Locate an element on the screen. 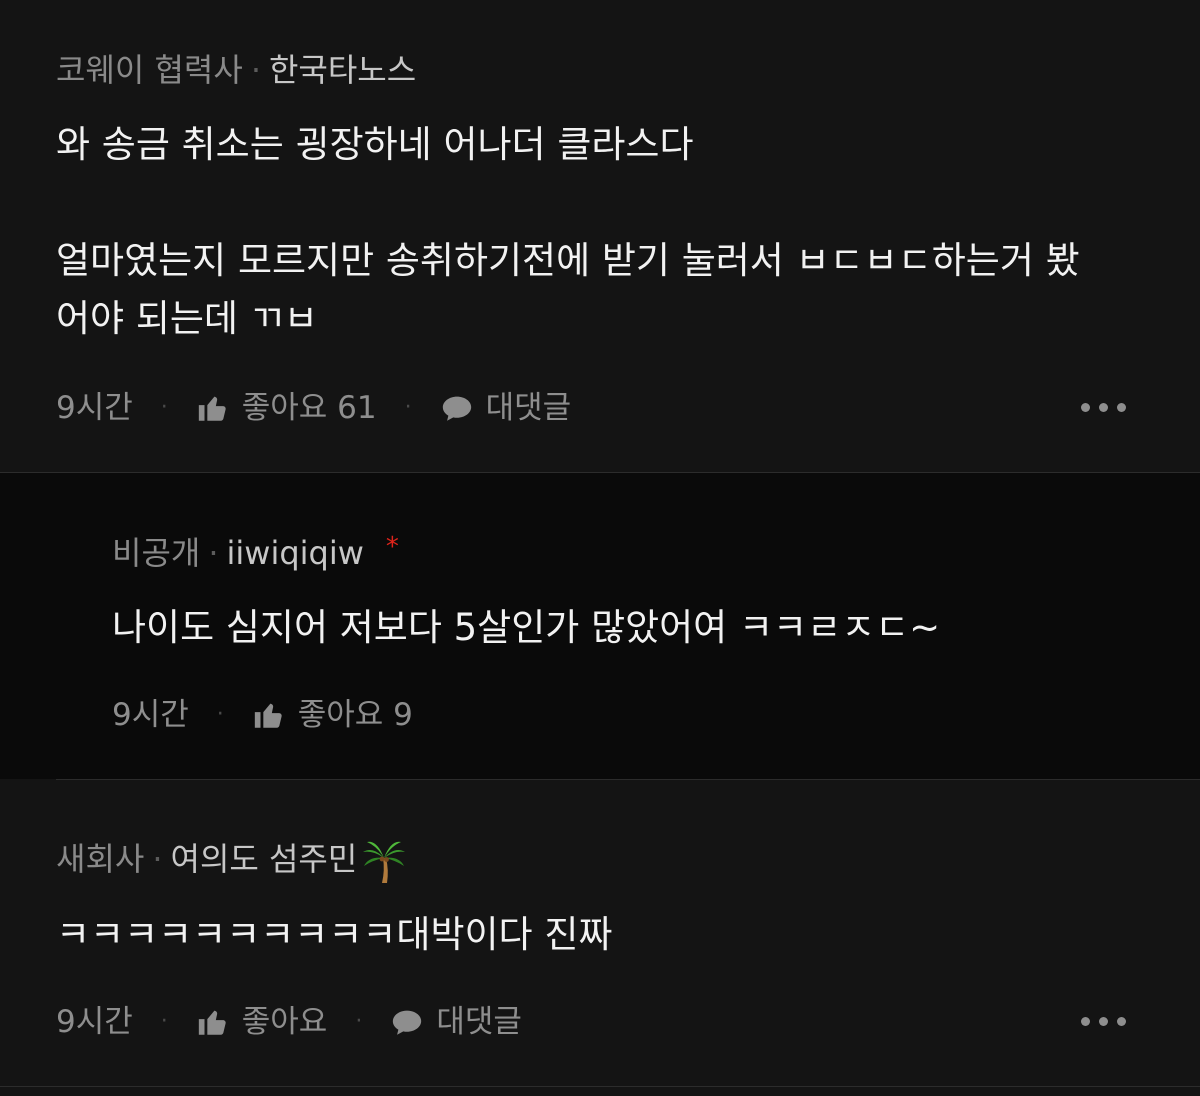 The height and width of the screenshot is (1096, 1200). comment-header: 코웨이 협력사 · 한국타노스 is located at coordinates (236, 70).